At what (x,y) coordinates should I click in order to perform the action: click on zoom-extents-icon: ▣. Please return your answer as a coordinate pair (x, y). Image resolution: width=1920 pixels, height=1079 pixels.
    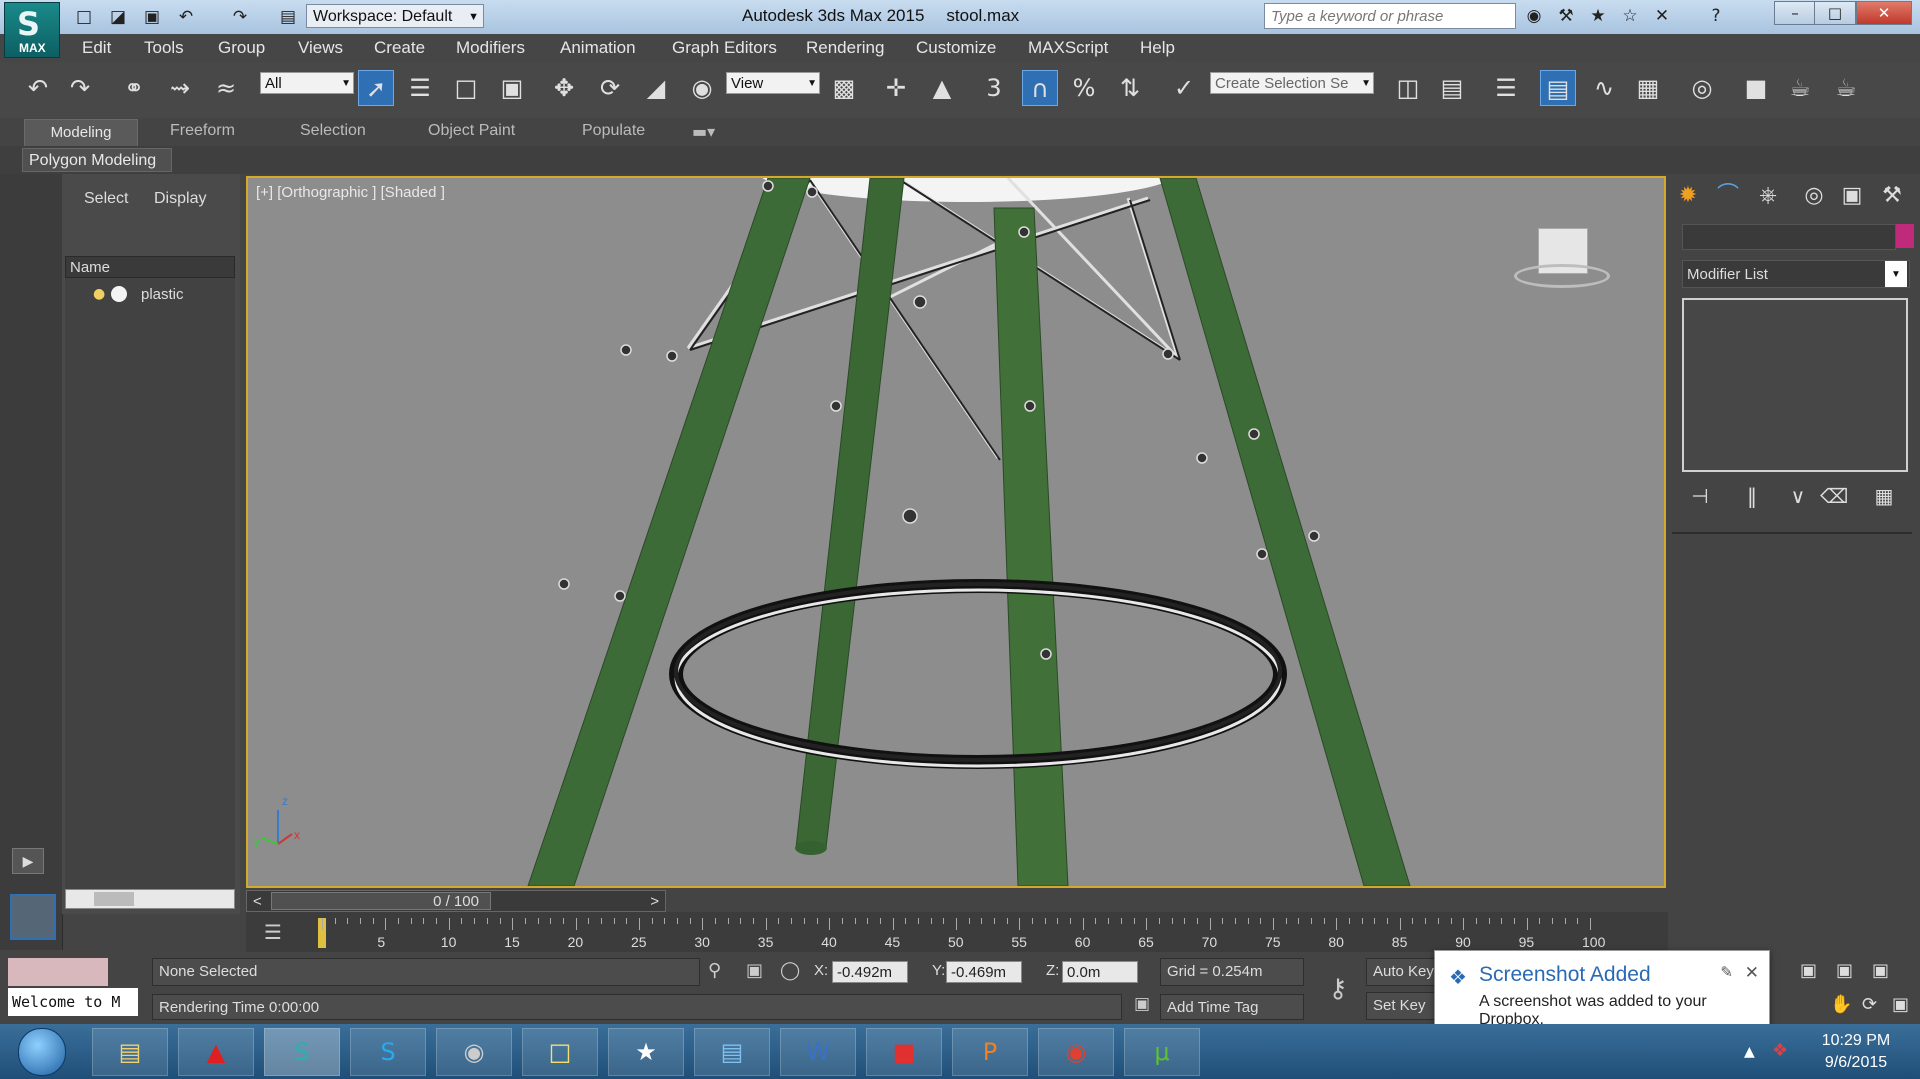
    Looking at the image, I should click on (1880, 970).